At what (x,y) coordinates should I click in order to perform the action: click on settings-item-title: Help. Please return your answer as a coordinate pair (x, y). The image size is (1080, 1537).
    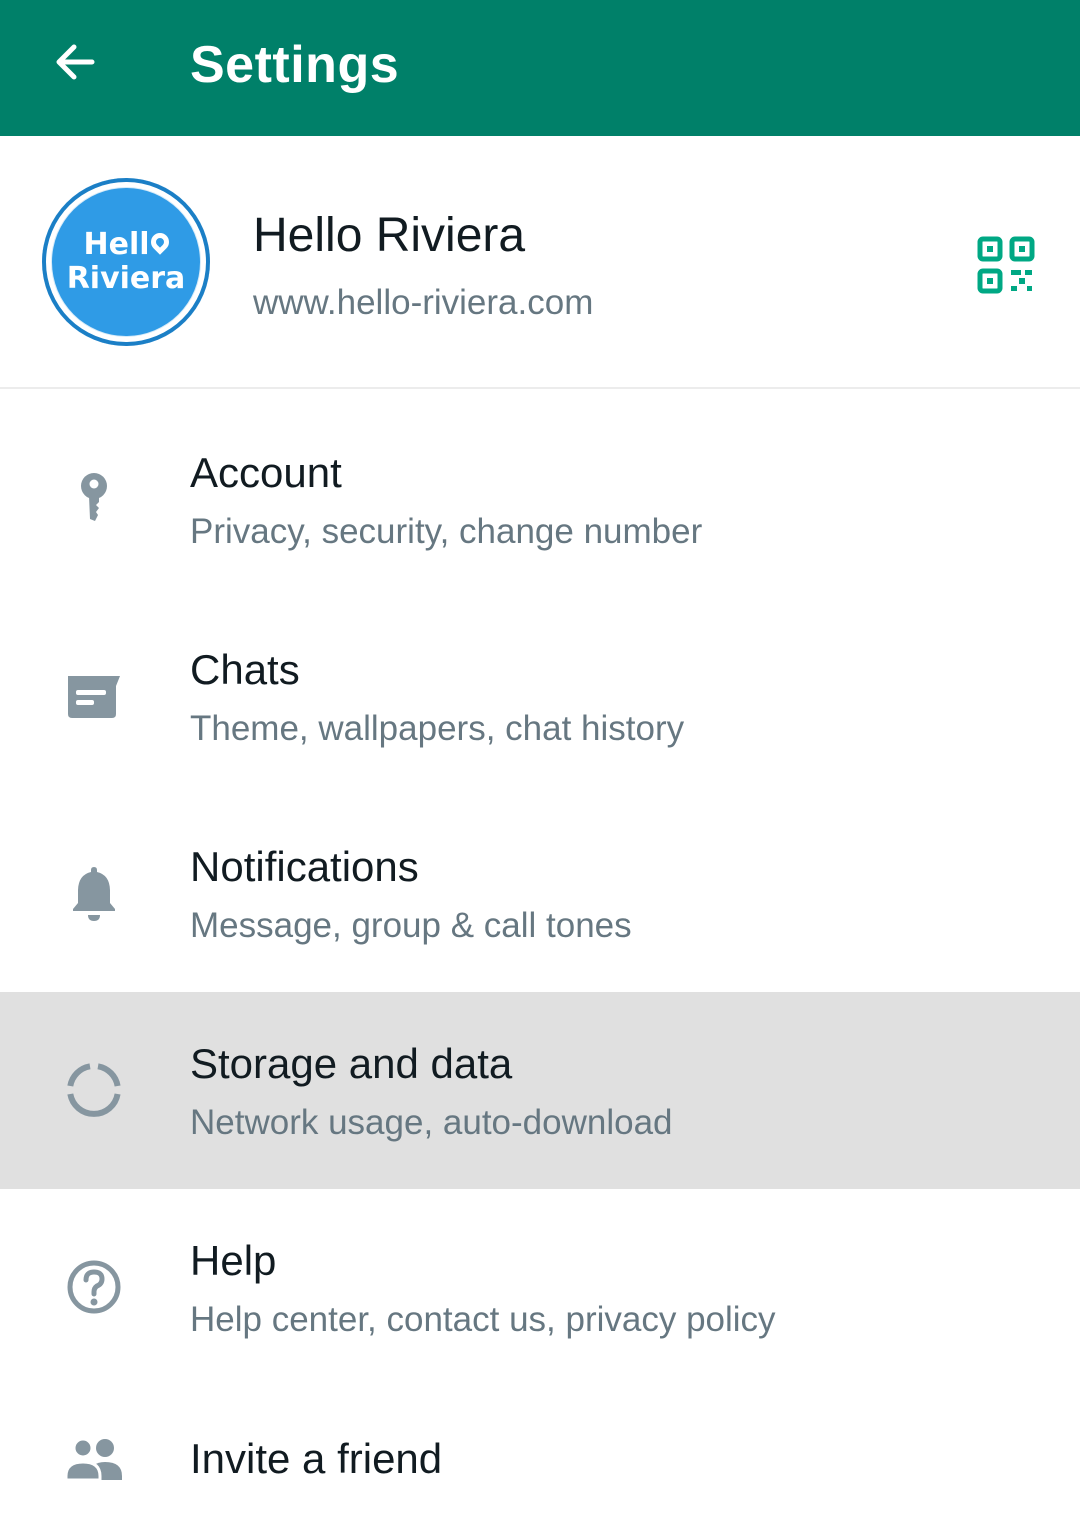
    Looking at the image, I should click on (233, 1260).